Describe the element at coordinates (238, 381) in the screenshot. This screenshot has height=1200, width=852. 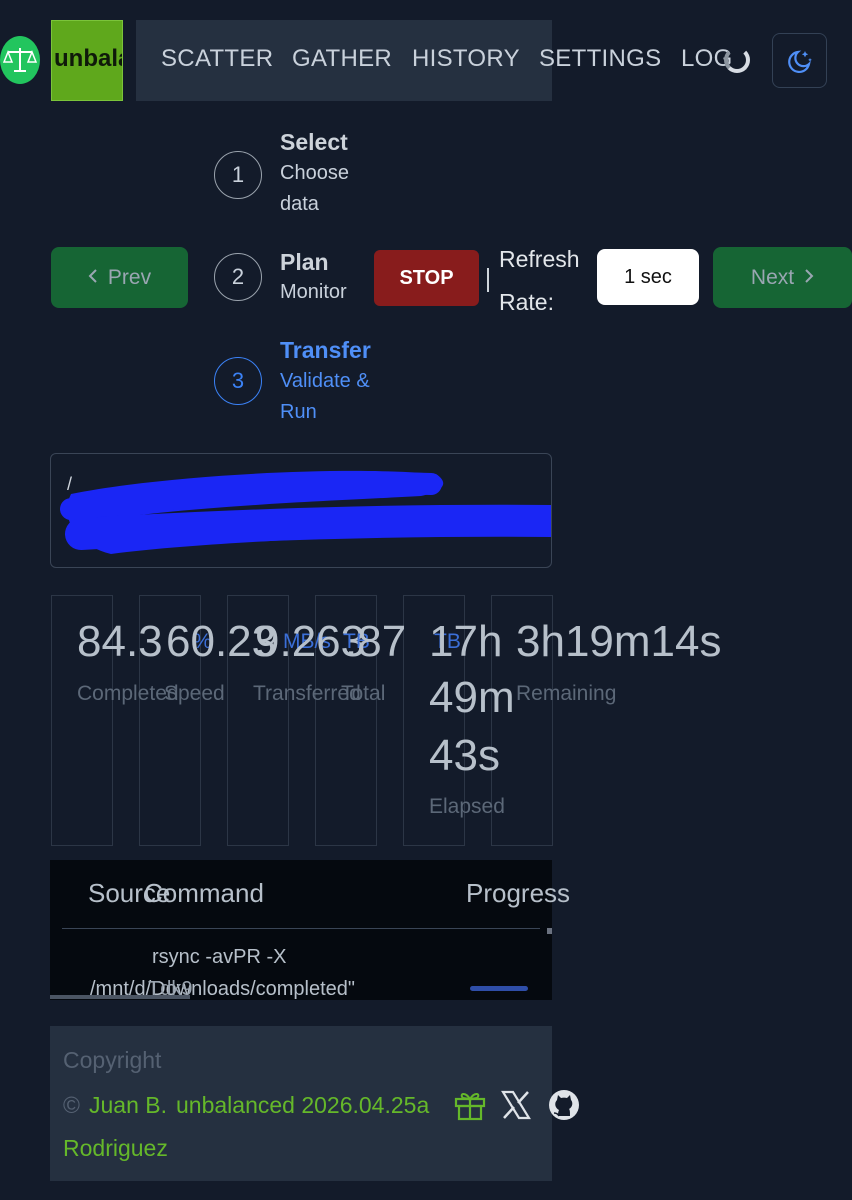
I see `step-3-circle: 3` at that location.